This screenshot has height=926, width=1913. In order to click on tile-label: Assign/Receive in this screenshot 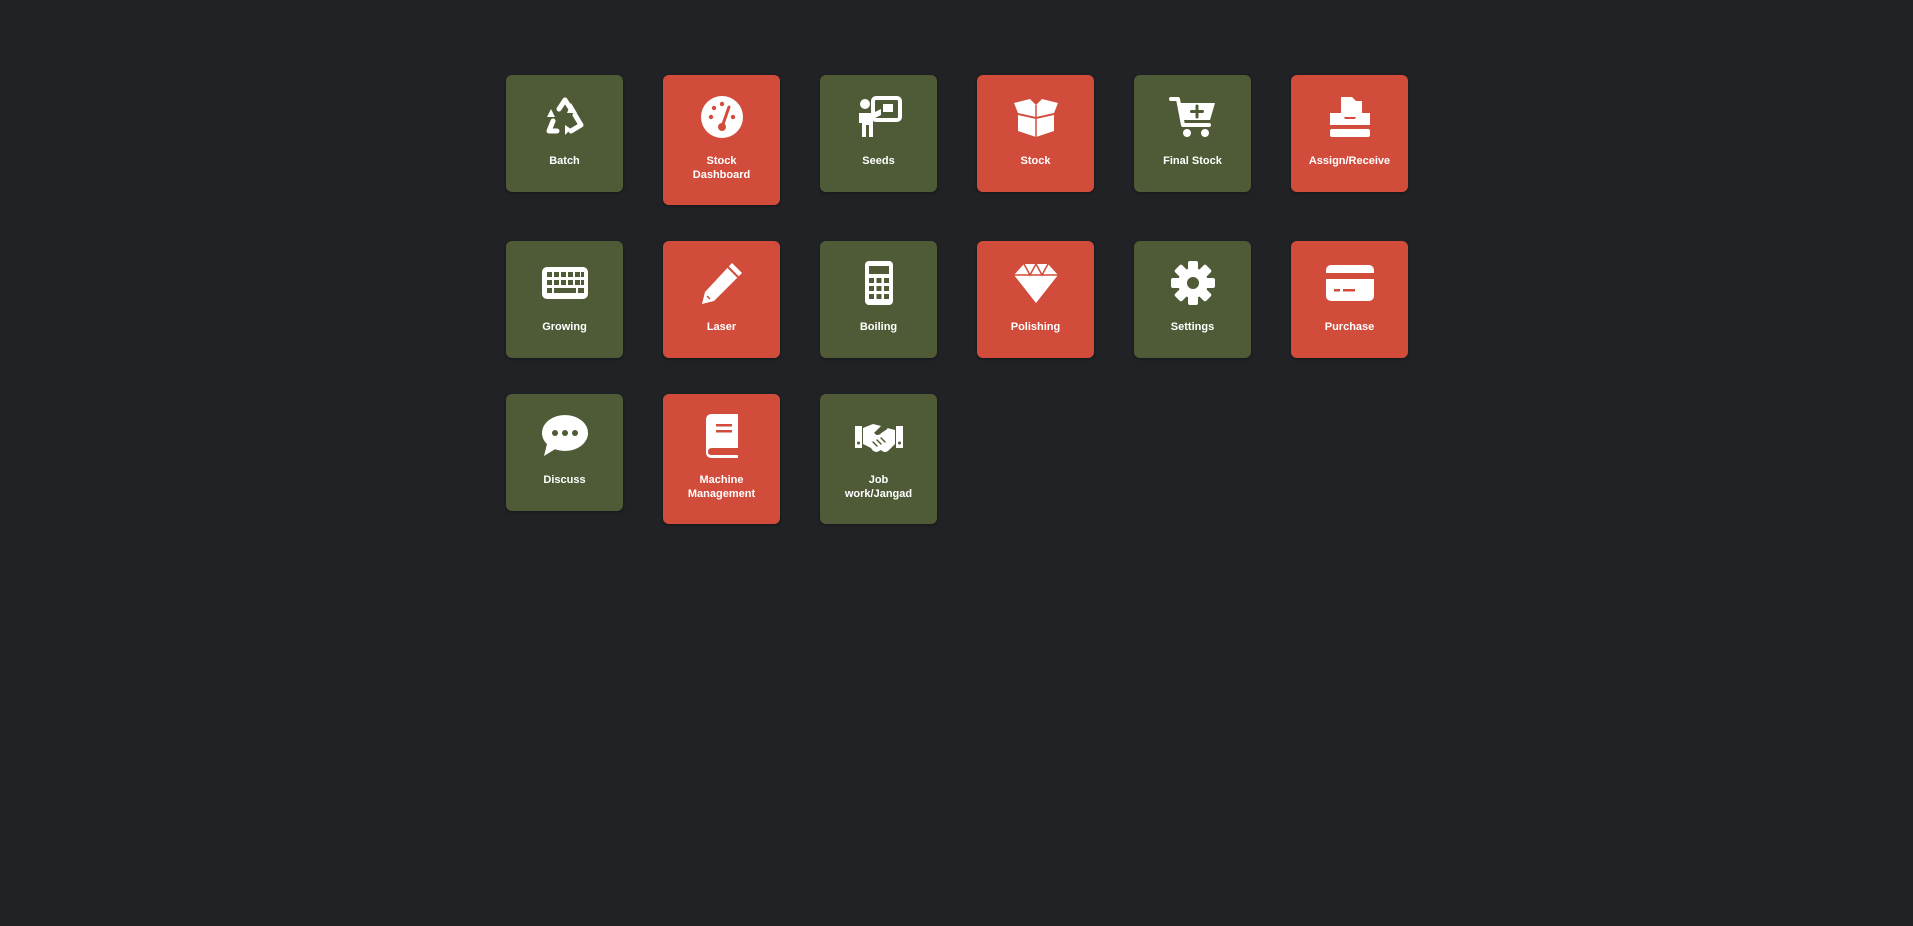, I will do `click(1349, 161)`.